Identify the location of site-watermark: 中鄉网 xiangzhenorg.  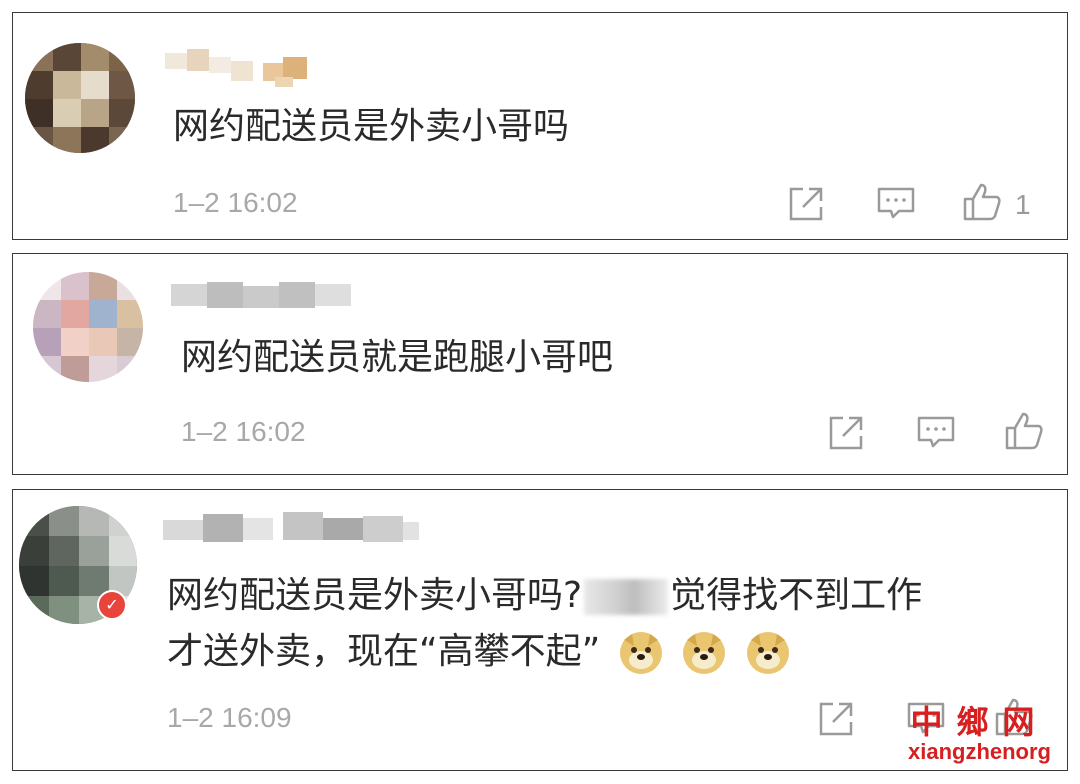
(979, 734).